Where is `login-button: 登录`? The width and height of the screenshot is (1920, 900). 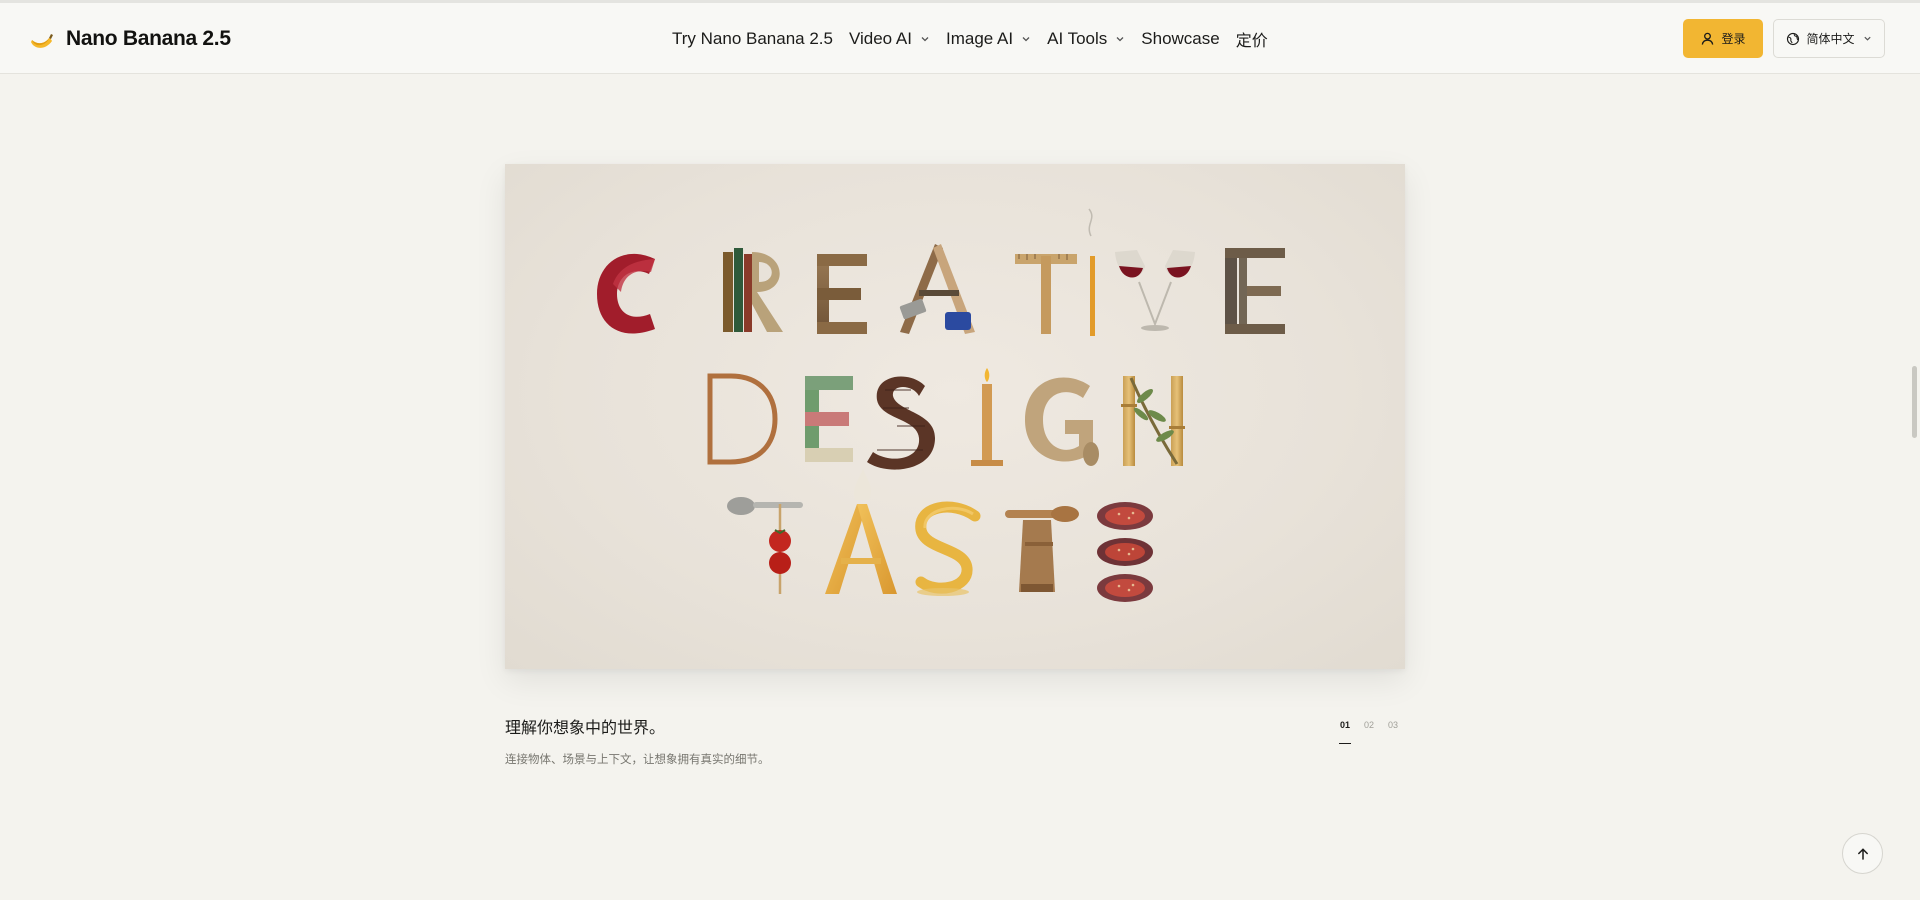 login-button: 登录 is located at coordinates (1723, 38).